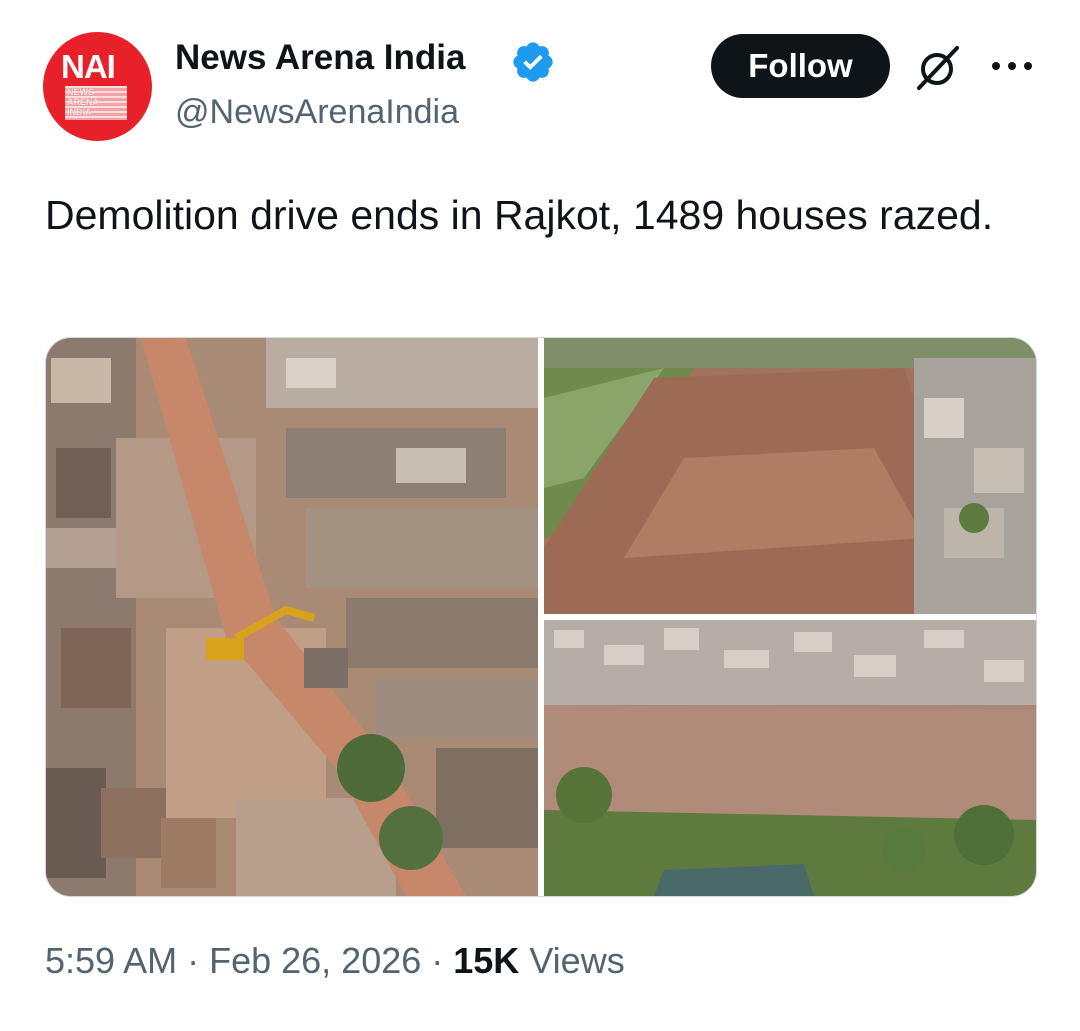  I want to click on verified-badge-icon, so click(533, 62).